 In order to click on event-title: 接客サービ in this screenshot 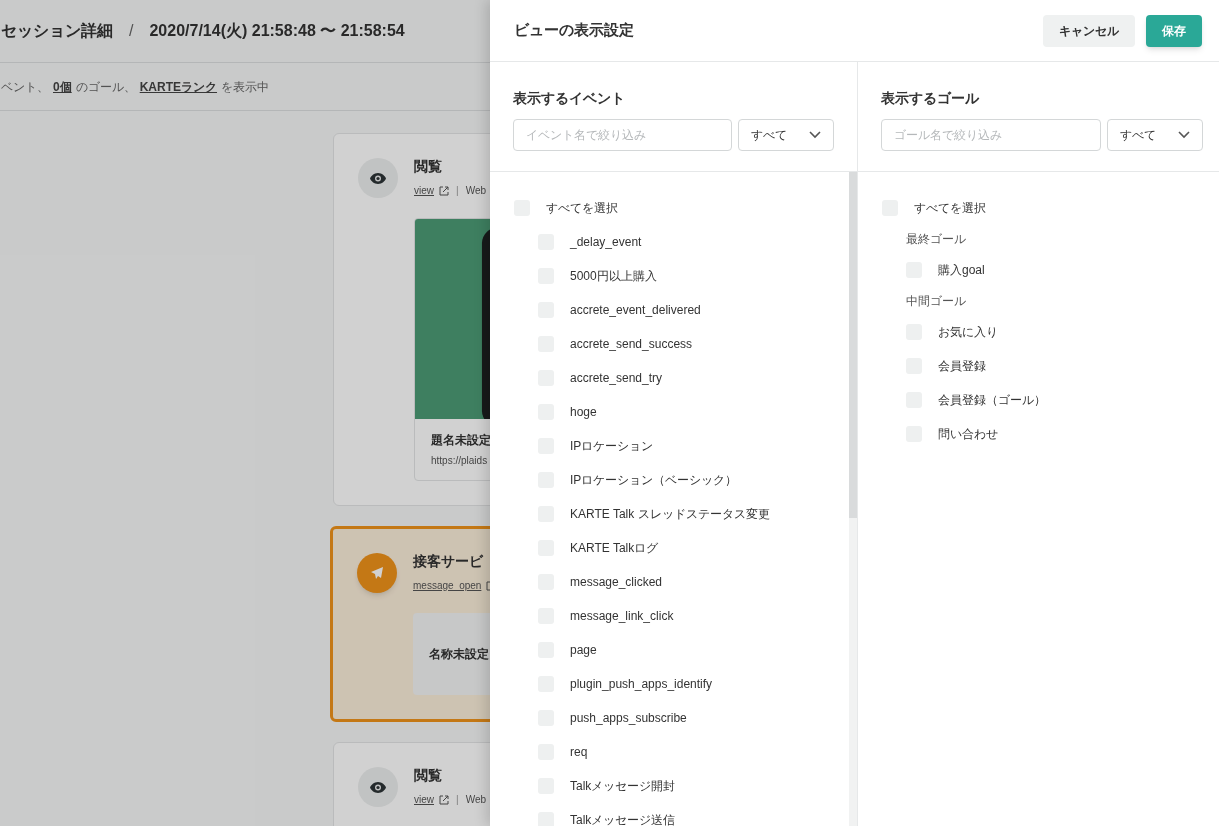, I will do `click(448, 561)`.